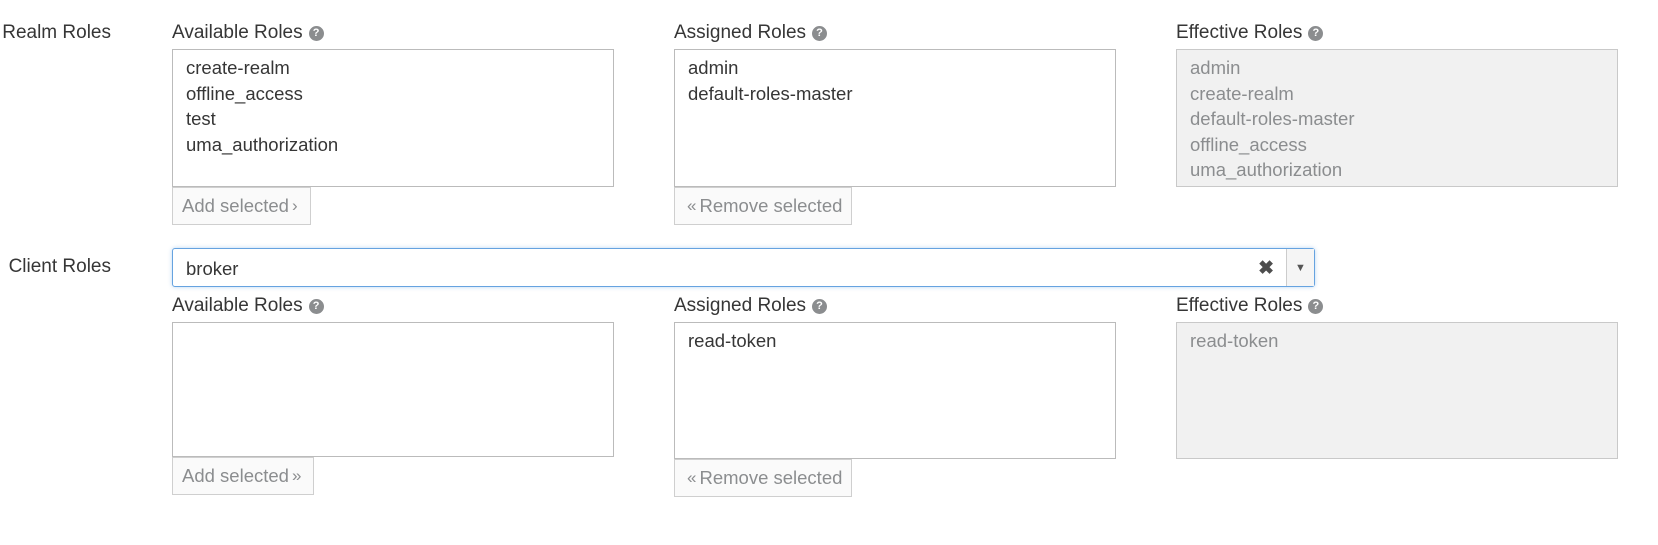  What do you see at coordinates (1300, 267) in the screenshot?
I see `dropdown-arrow-icon: ▼` at bounding box center [1300, 267].